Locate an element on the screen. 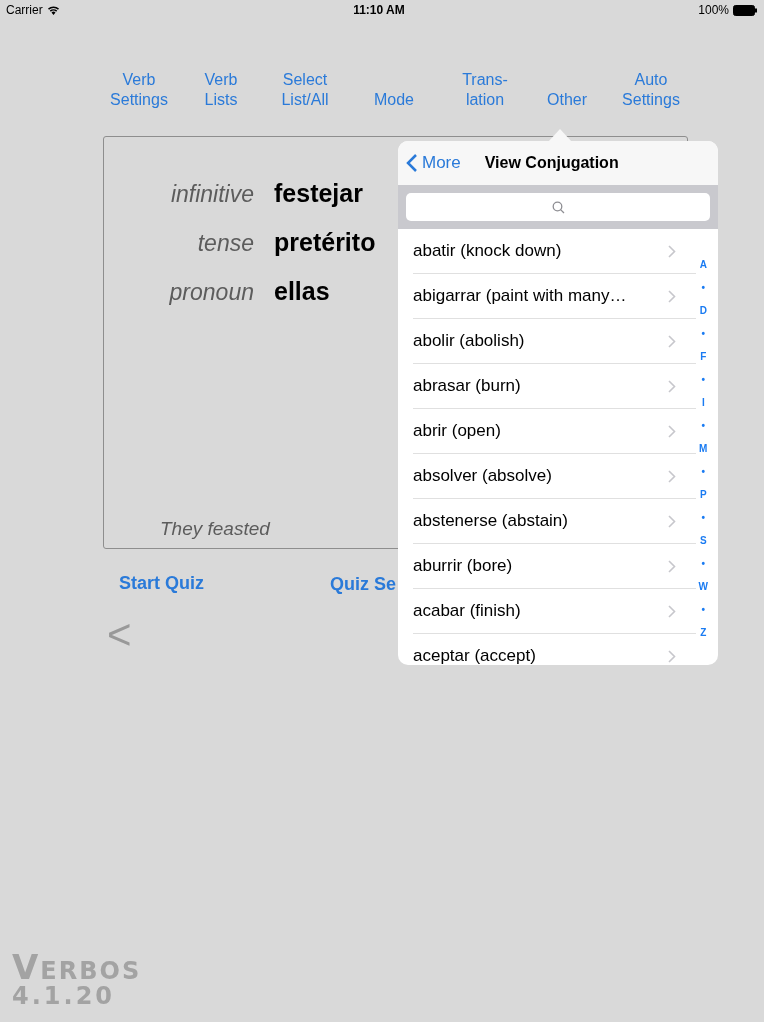 This screenshot has width=764, height=1022. field-label: infinitive is located at coordinates (212, 194).